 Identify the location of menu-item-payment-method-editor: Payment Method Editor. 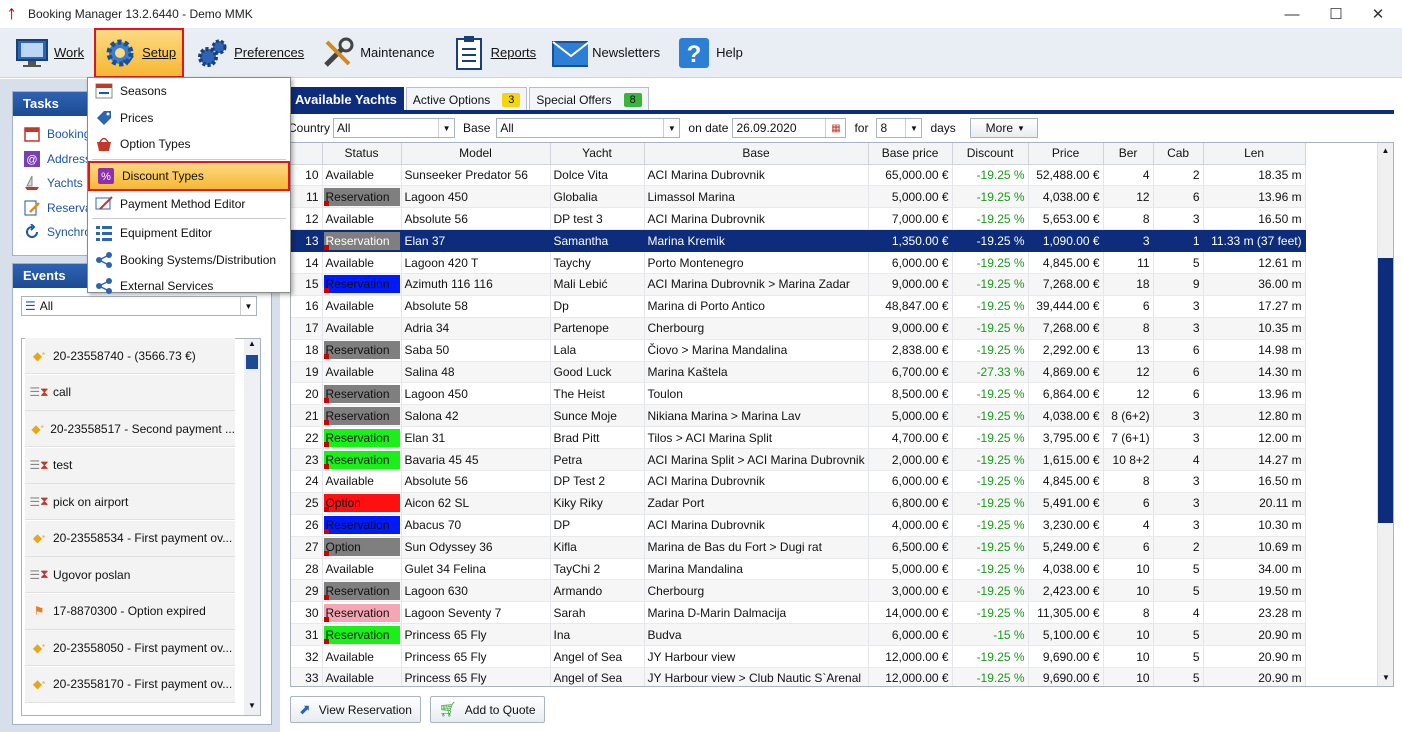
(189, 204).